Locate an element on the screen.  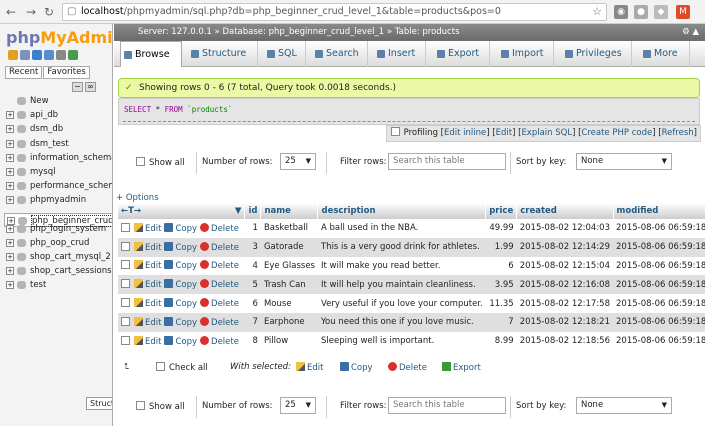
logout-icon is located at coordinates (25, 55).